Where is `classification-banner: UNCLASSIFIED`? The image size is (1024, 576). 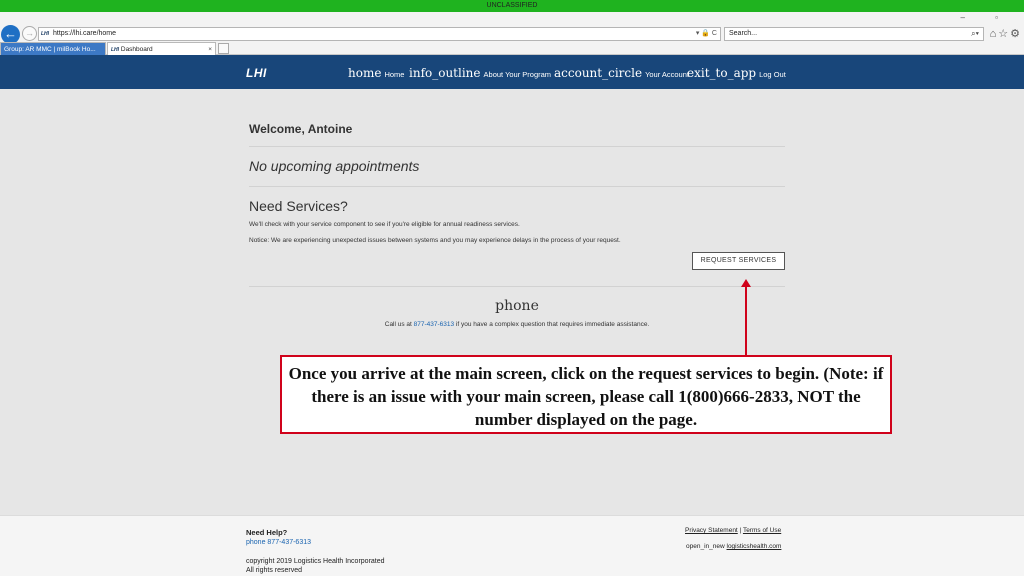 classification-banner: UNCLASSIFIED is located at coordinates (512, 6).